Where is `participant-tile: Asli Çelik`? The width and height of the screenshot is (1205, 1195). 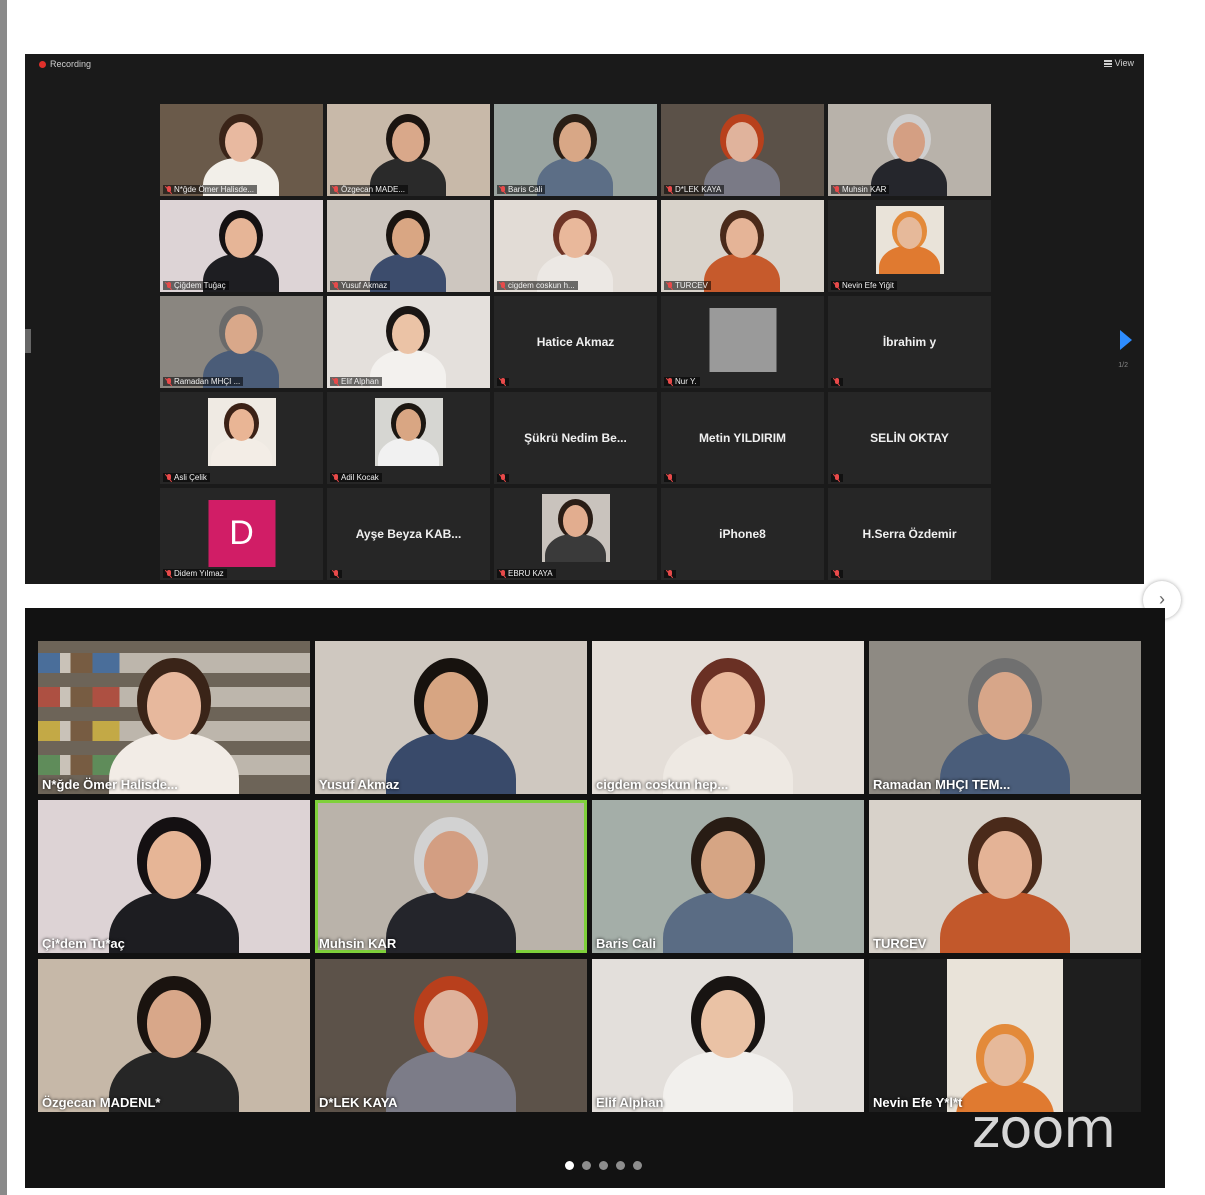 participant-tile: Asli Çelik is located at coordinates (241, 438).